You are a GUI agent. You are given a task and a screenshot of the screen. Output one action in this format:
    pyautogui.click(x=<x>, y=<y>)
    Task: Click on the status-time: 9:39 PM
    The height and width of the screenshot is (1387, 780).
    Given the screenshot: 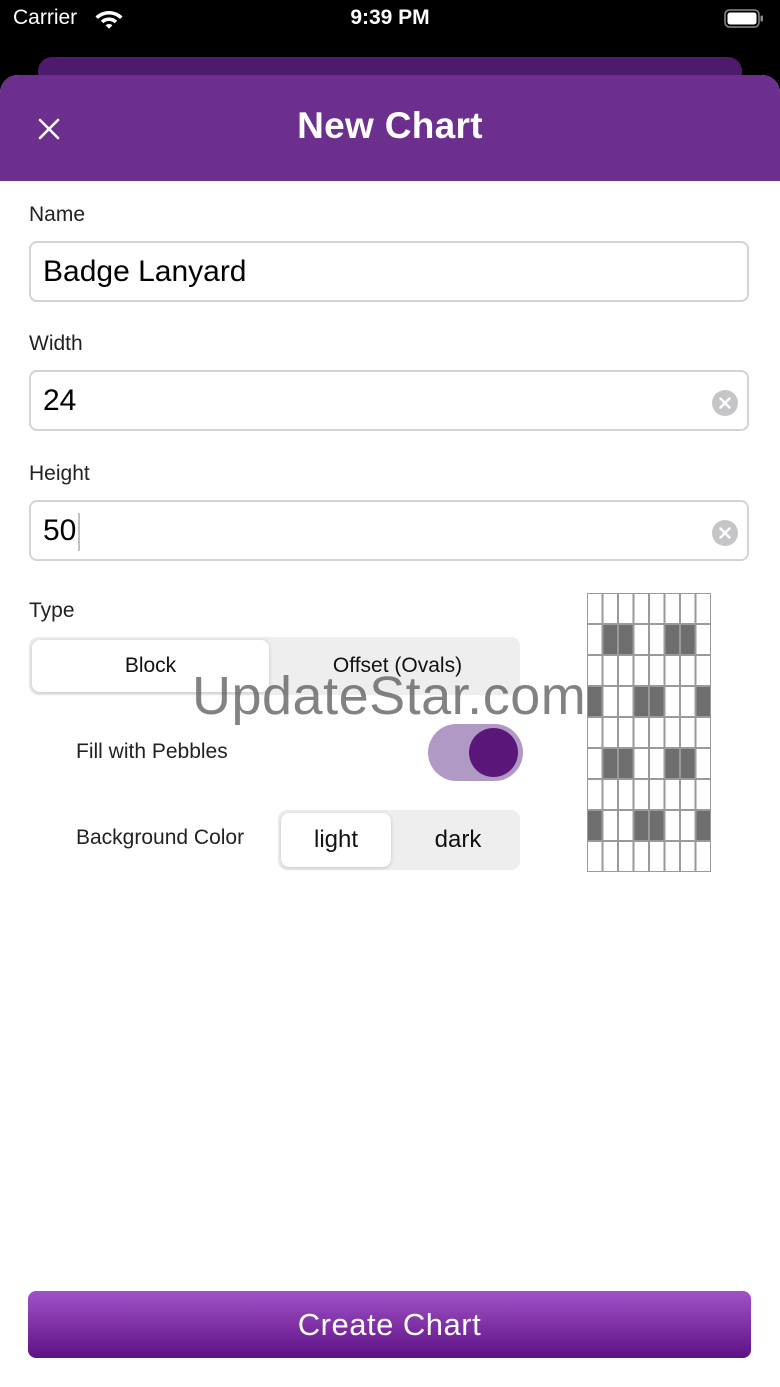 What is the action you would take?
    pyautogui.click(x=390, y=17)
    